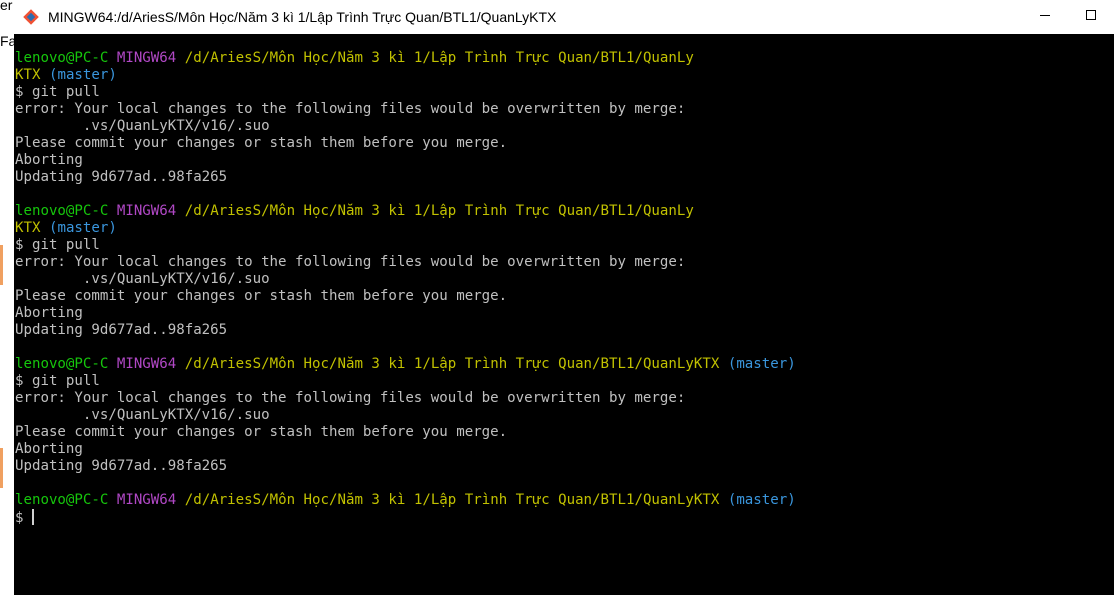 This screenshot has width=1114, height=595. I want to click on window-controls, so click(1068, 15).